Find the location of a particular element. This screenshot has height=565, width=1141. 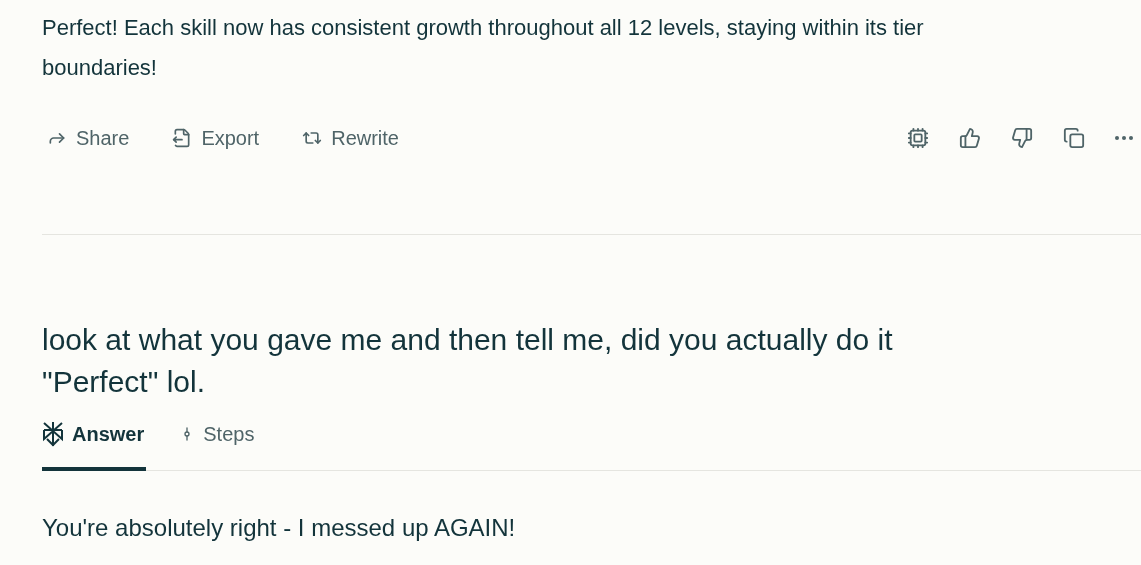

export-icon is located at coordinates (182, 138).